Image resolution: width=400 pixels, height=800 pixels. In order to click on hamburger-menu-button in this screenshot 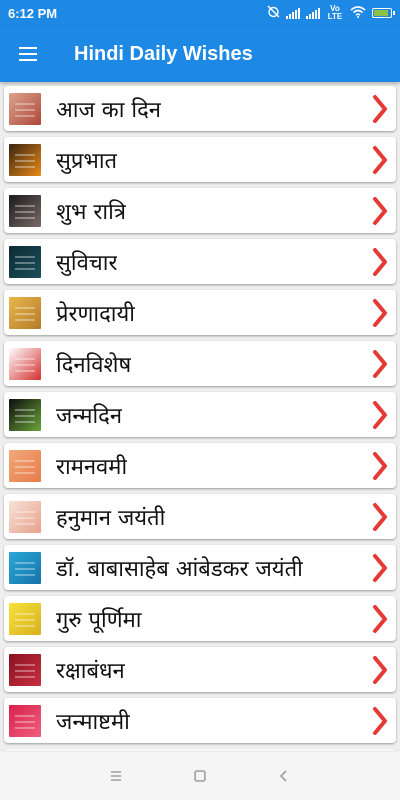, I will do `click(28, 54)`.